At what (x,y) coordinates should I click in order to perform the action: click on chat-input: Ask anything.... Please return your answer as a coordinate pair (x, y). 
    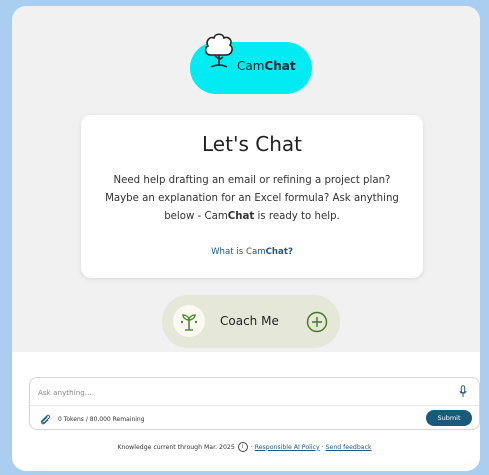
    Looking at the image, I should click on (65, 392).